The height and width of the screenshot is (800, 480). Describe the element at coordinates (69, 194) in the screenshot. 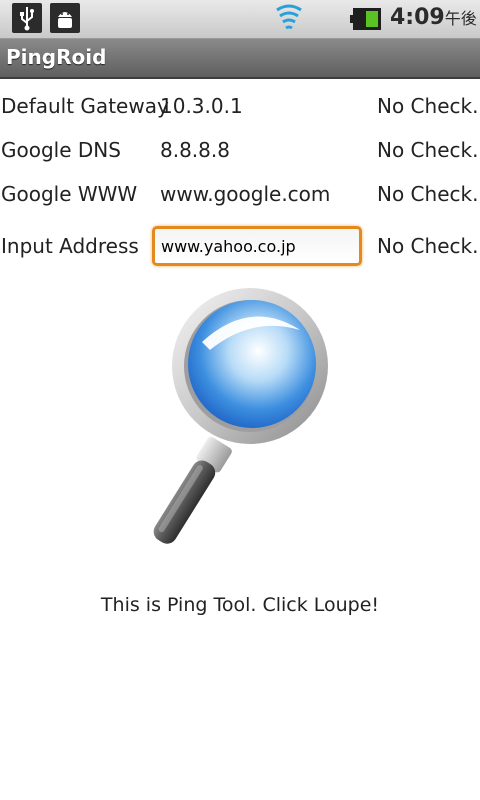

I see `row-label: Google WWW` at that location.